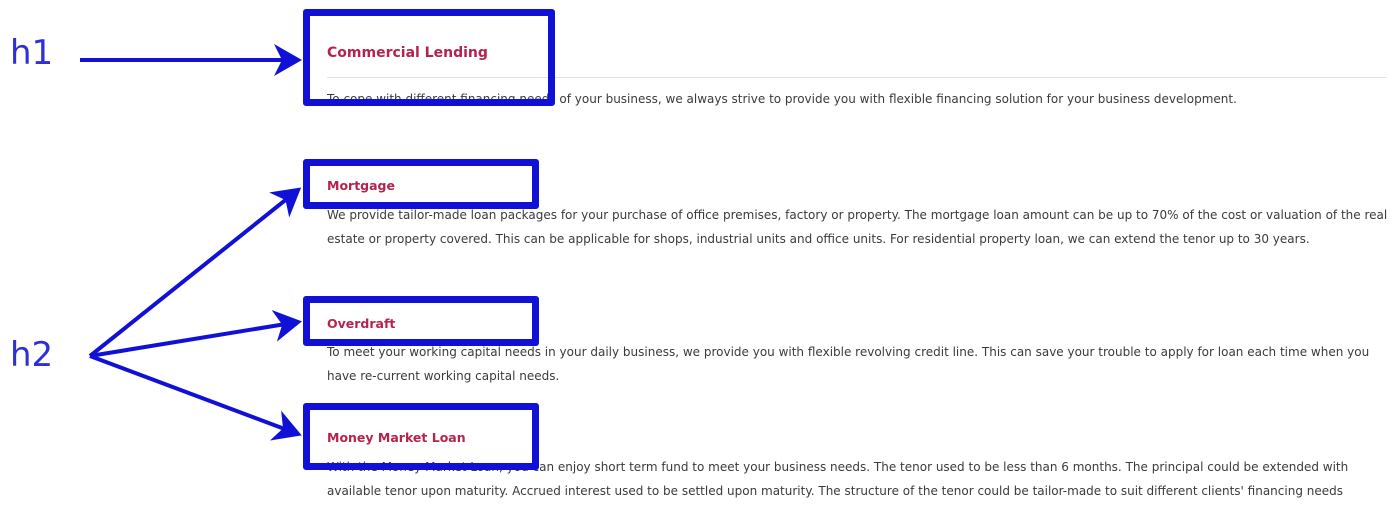 The width and height of the screenshot is (1391, 523). What do you see at coordinates (32, 53) in the screenshot?
I see `h1-label: h1` at bounding box center [32, 53].